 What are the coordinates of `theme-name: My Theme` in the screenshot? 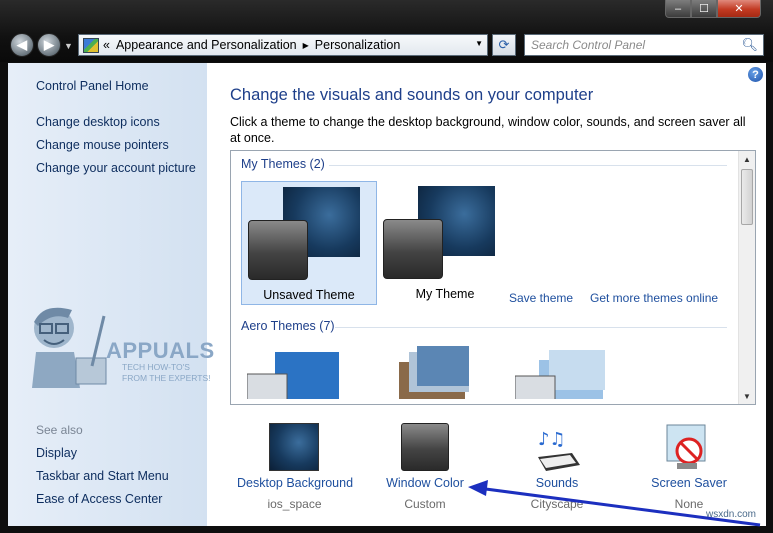 It's located at (445, 294).